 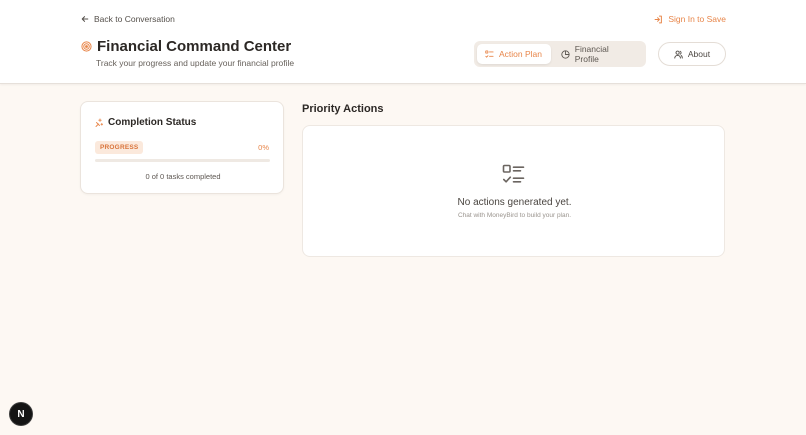 What do you see at coordinates (678, 54) in the screenshot?
I see `users-icon` at bounding box center [678, 54].